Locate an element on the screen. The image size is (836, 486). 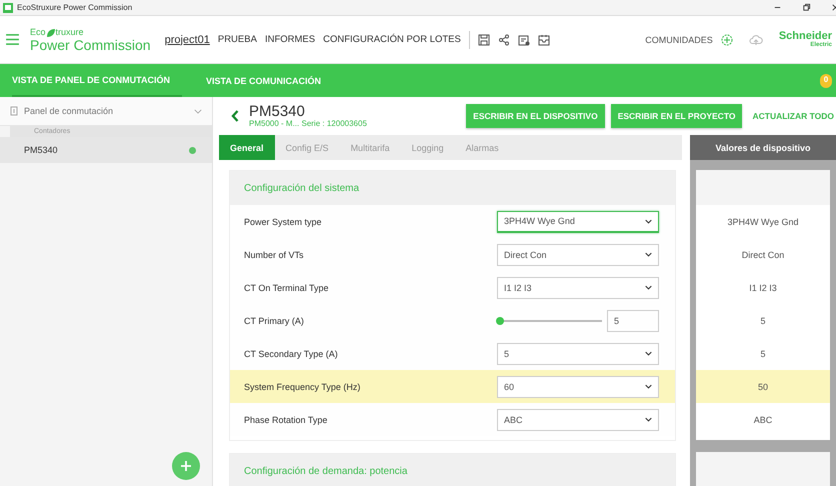
restore-icon is located at coordinates (806, 7).